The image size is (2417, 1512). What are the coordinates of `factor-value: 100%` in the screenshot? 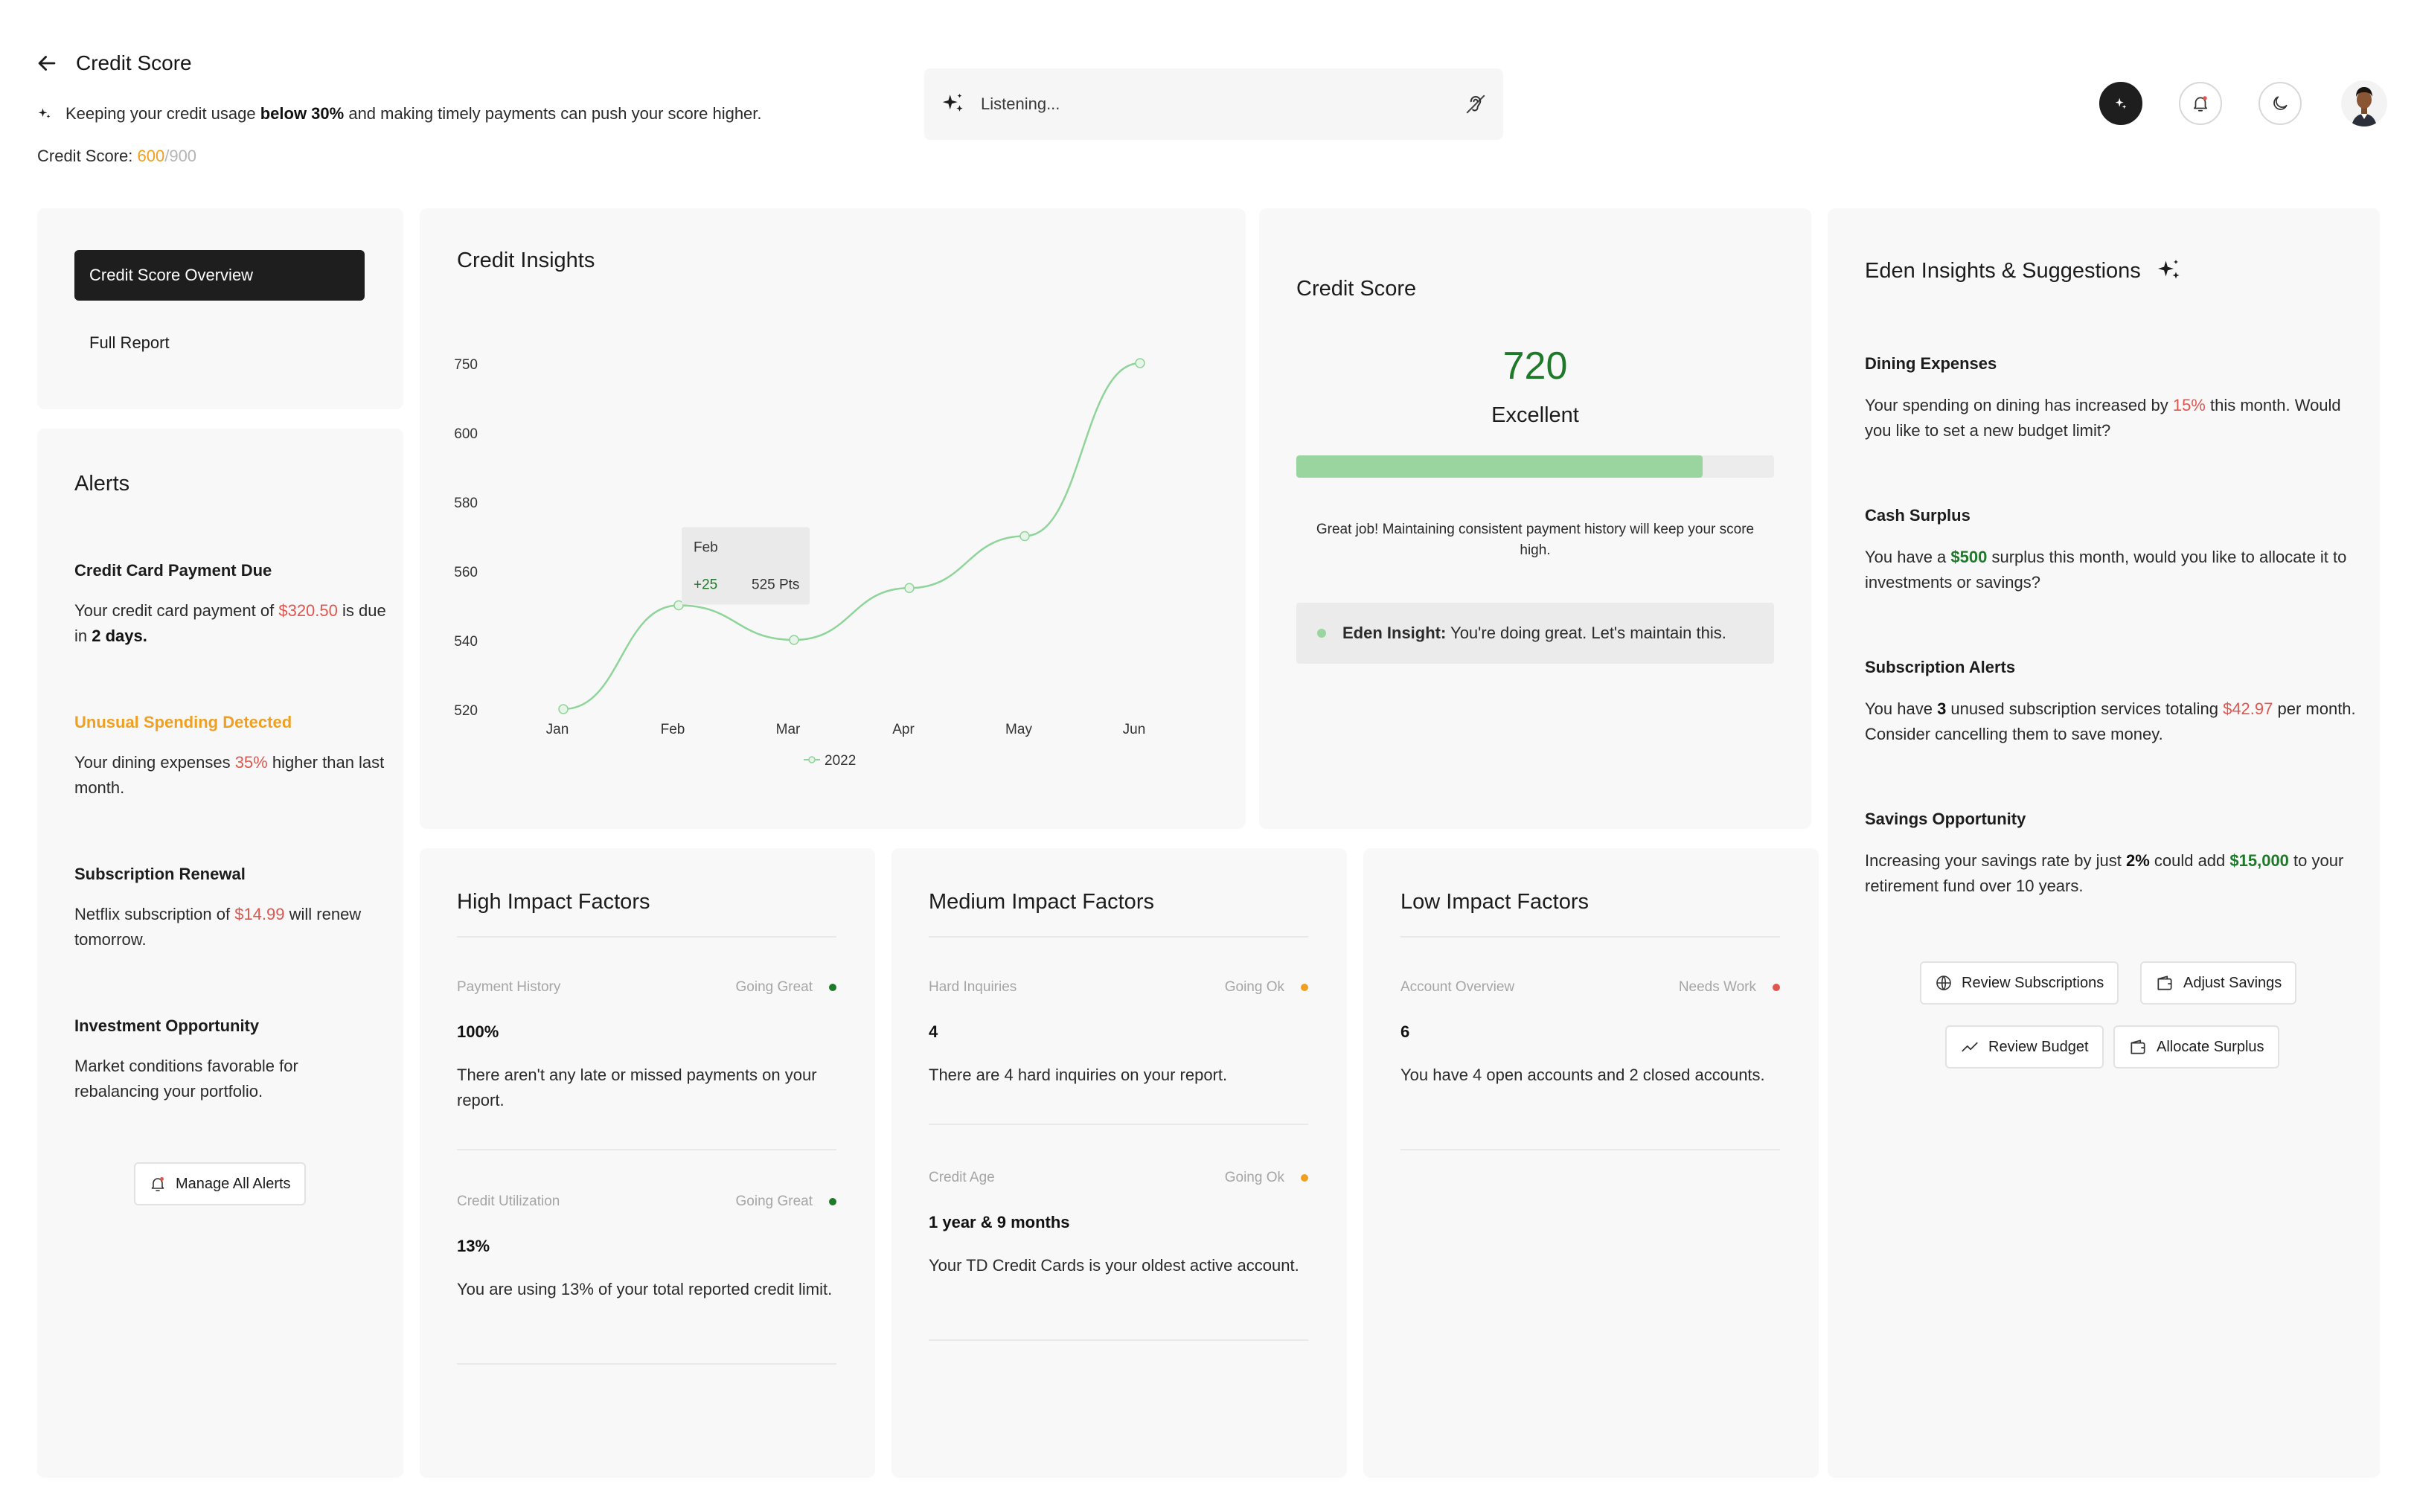 It's located at (478, 1031).